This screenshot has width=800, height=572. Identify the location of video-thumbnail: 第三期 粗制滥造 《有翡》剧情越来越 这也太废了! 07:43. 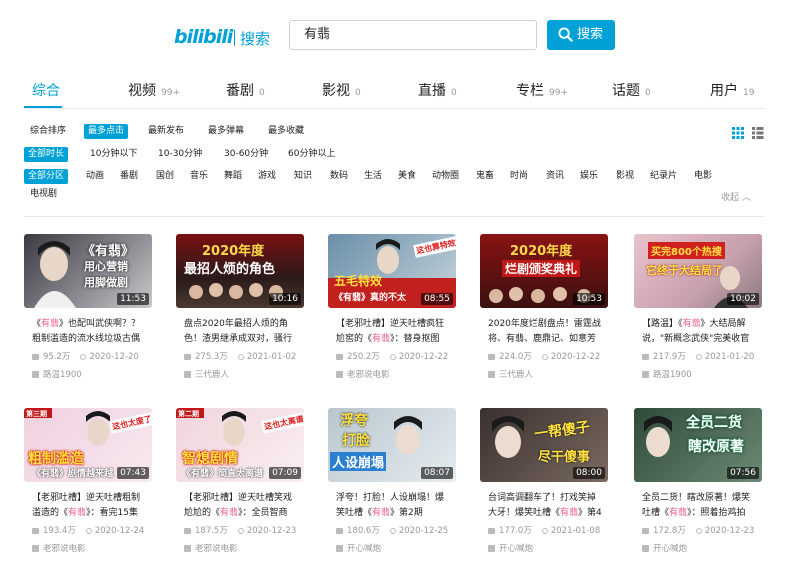
(88, 445).